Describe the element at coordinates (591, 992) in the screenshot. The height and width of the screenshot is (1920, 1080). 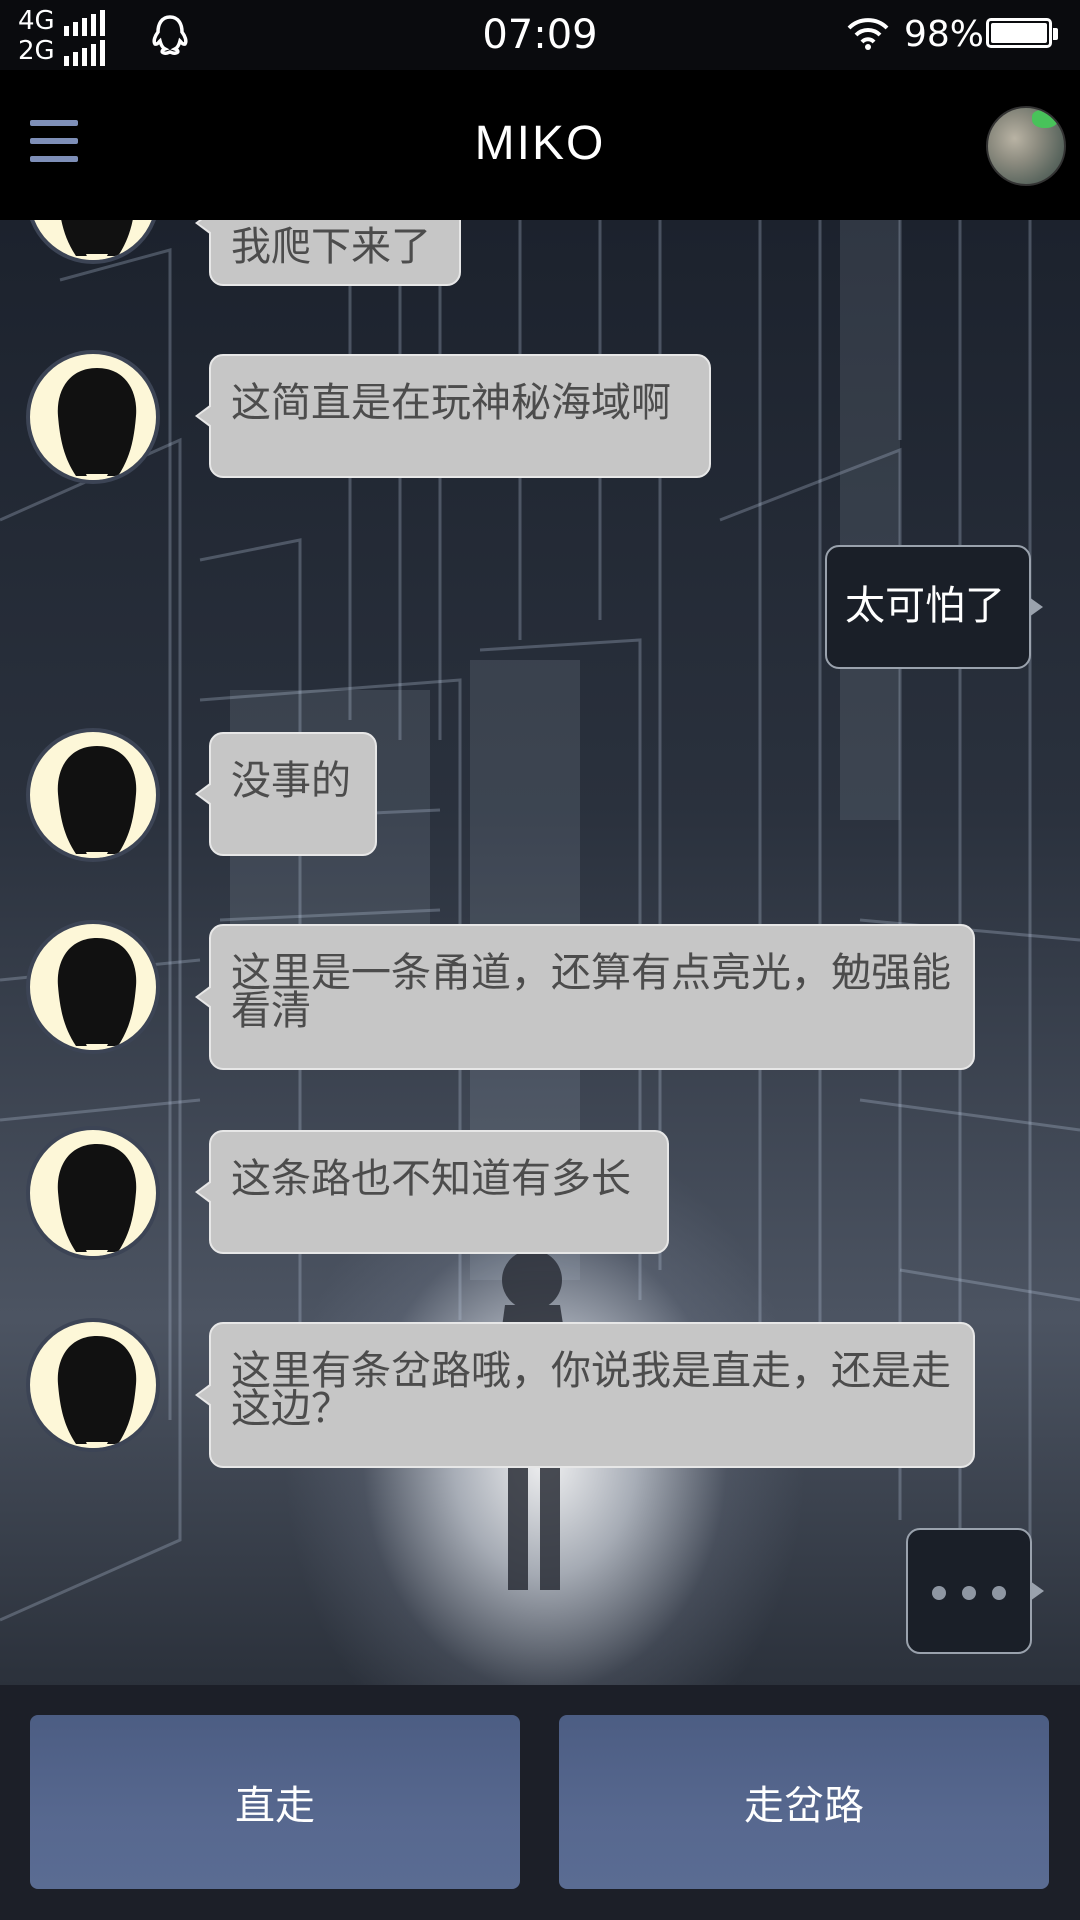
I see `message-text: 这里是一条甬道，还算有点亮光，勉强能看清` at that location.